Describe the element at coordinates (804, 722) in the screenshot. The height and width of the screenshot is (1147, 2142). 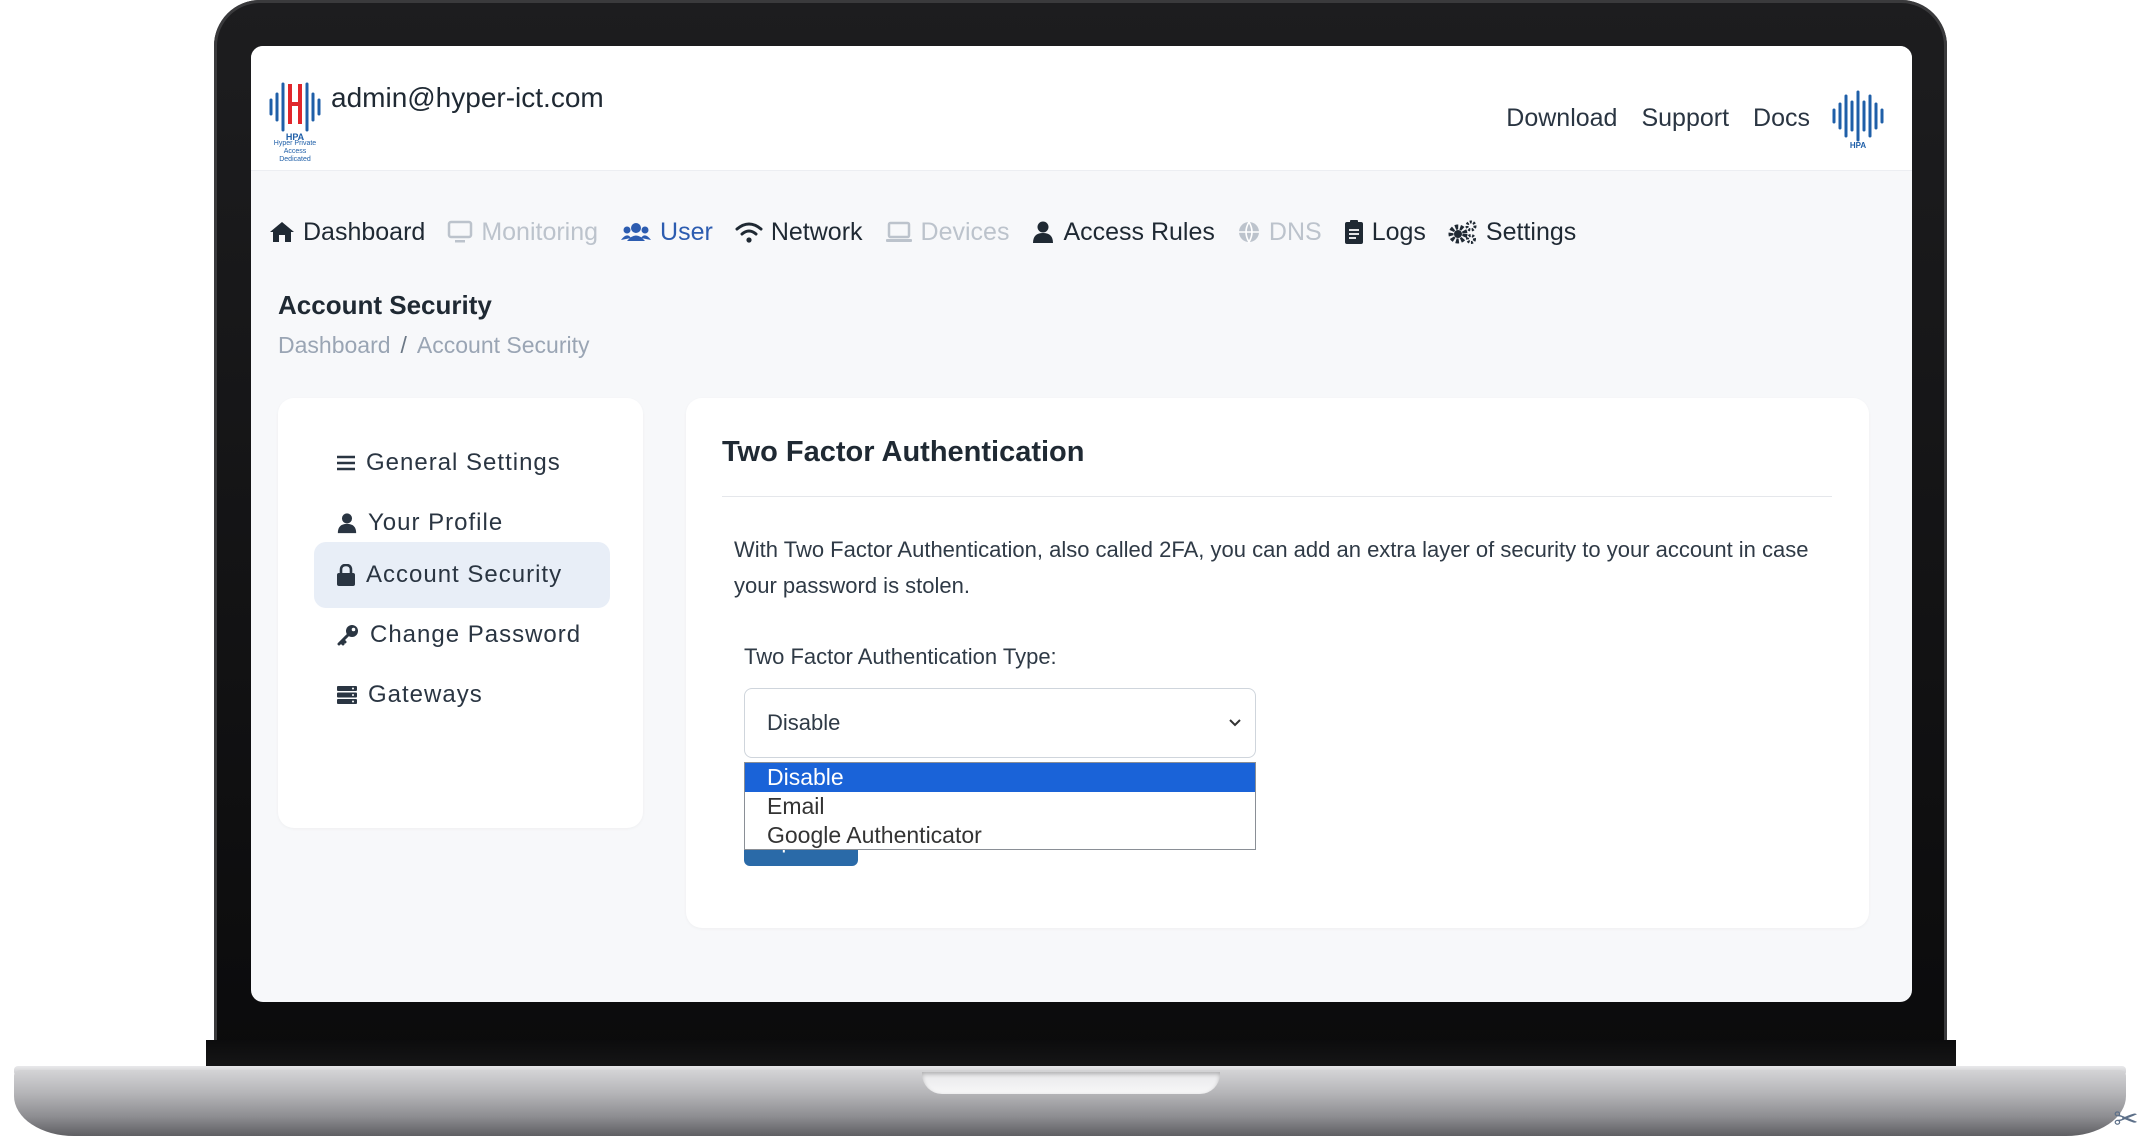
I see `select-value: Disable` at that location.